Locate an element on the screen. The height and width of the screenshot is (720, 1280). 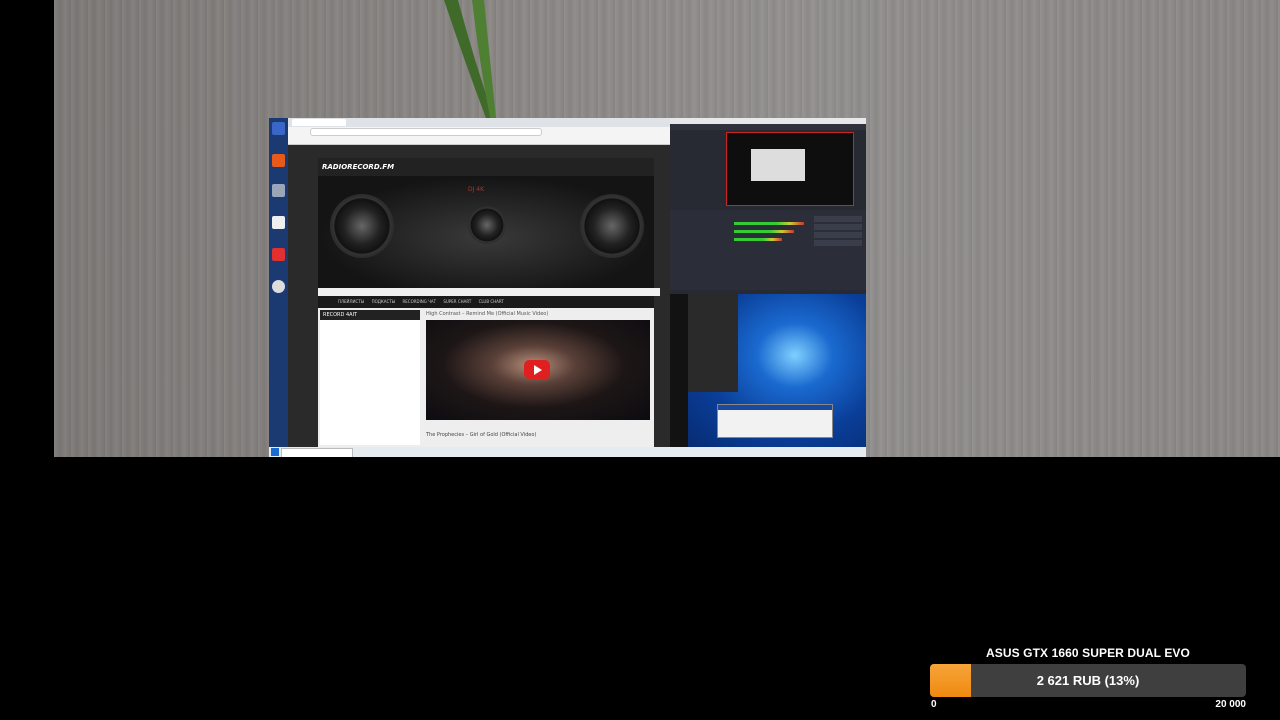
start-button is located at coordinates (275, 452).